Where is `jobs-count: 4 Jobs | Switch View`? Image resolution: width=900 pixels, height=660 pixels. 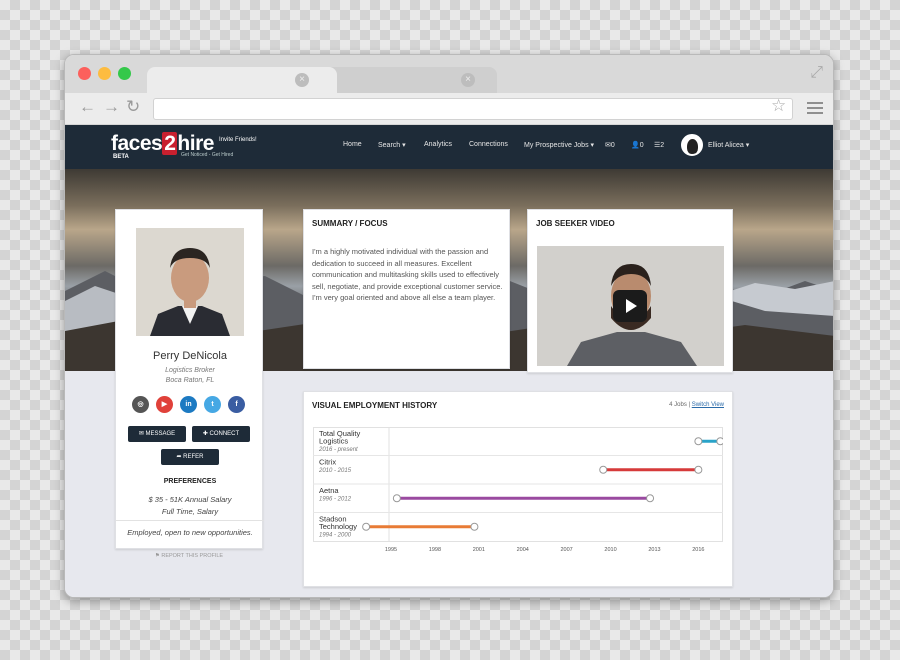
jobs-count: 4 Jobs | Switch View is located at coordinates (696, 405).